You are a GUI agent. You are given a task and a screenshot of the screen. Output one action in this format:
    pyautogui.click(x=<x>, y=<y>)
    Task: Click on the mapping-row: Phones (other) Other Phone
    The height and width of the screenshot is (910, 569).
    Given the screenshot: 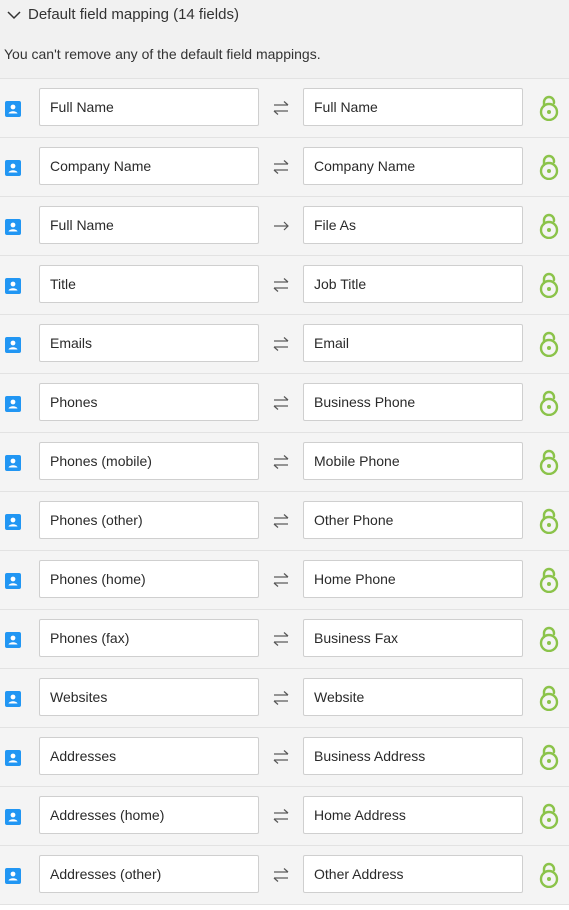 What is the action you would take?
    pyautogui.click(x=284, y=521)
    